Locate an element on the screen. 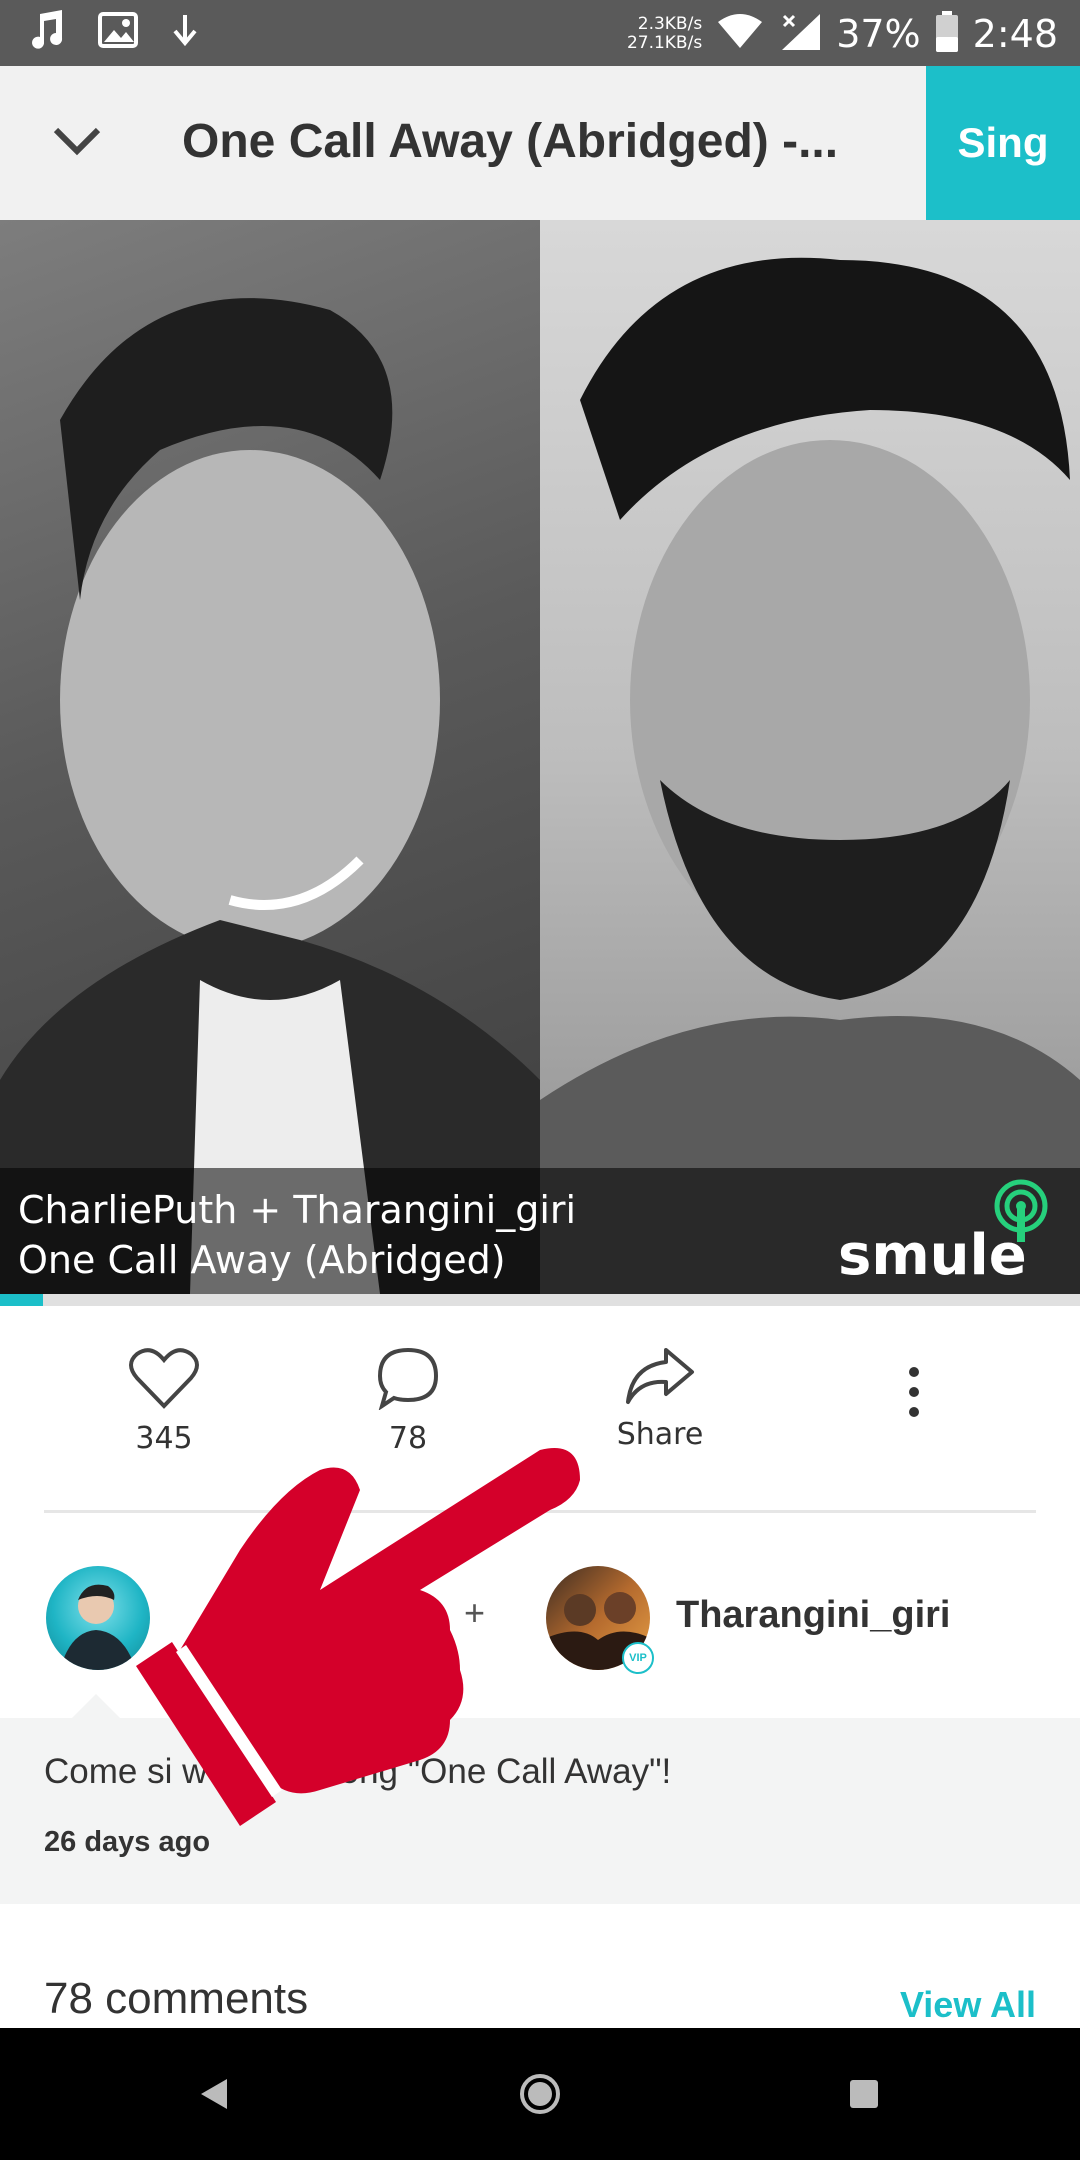 This screenshot has width=1080, height=2160. heart-icon is located at coordinates (164, 1381).